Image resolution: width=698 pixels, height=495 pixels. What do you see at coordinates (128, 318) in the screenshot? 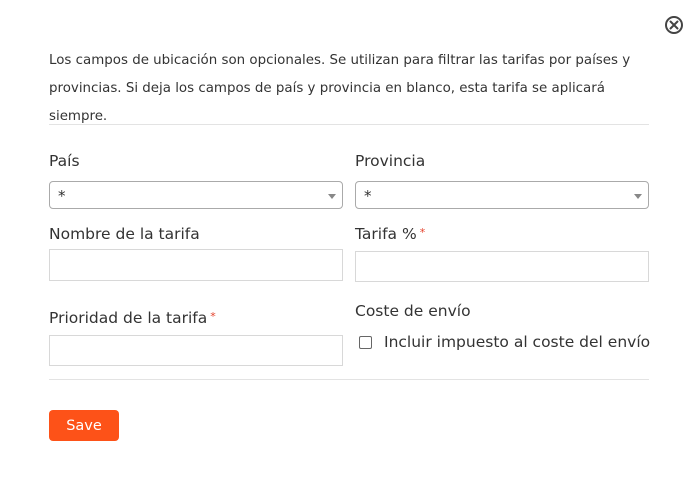
I see `prioridad-label-text: Prioridad de la tarifa` at bounding box center [128, 318].